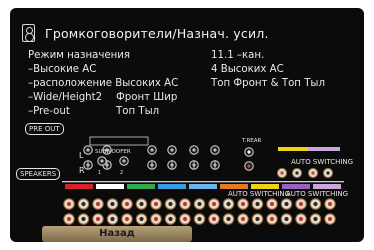 The height and width of the screenshot is (250, 374). What do you see at coordinates (317, 194) in the screenshot?
I see `auto-switching-label-right: AUTO SWITCHING` at bounding box center [317, 194].